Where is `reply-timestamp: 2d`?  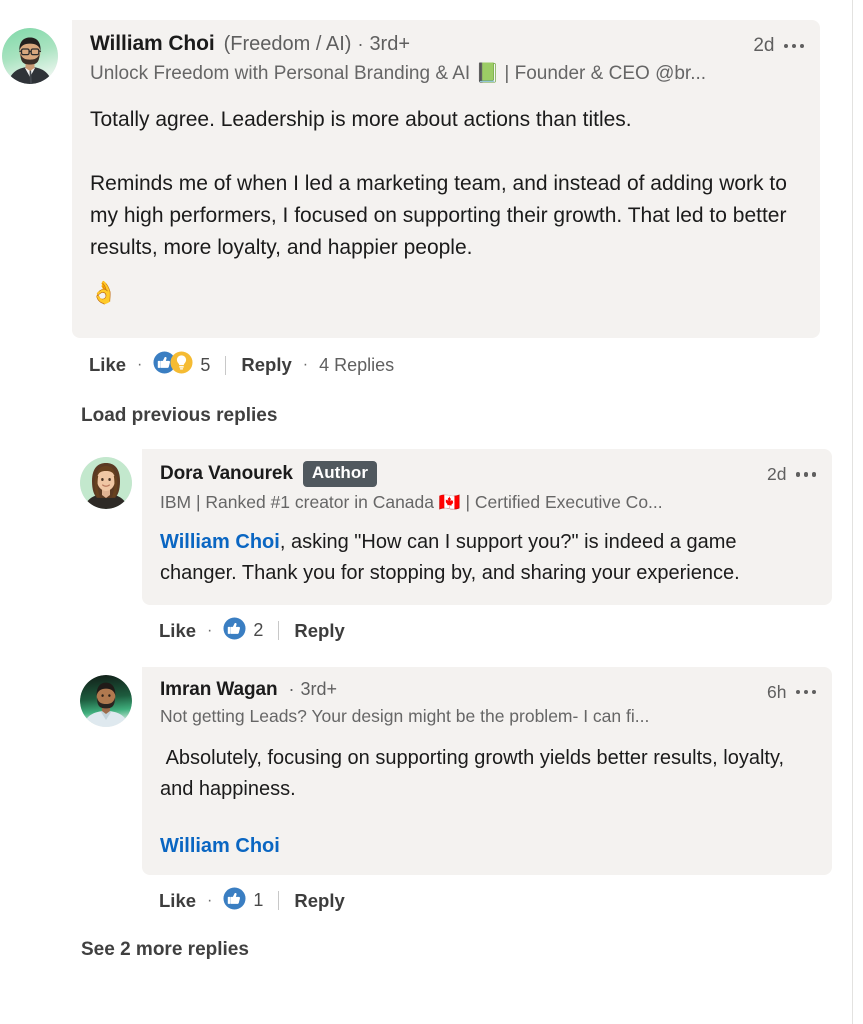
reply-timestamp: 2d is located at coordinates (777, 474).